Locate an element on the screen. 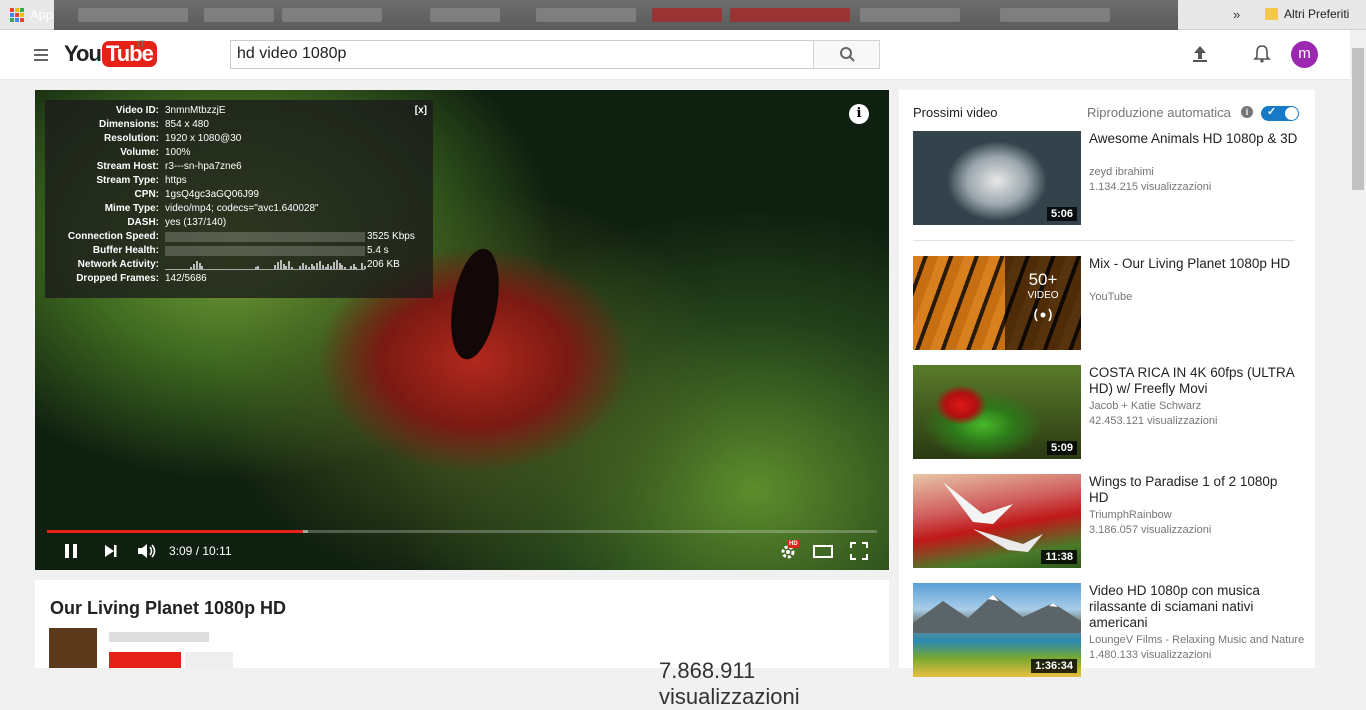  time-display: 3:09 / 10:11 is located at coordinates (200, 551).